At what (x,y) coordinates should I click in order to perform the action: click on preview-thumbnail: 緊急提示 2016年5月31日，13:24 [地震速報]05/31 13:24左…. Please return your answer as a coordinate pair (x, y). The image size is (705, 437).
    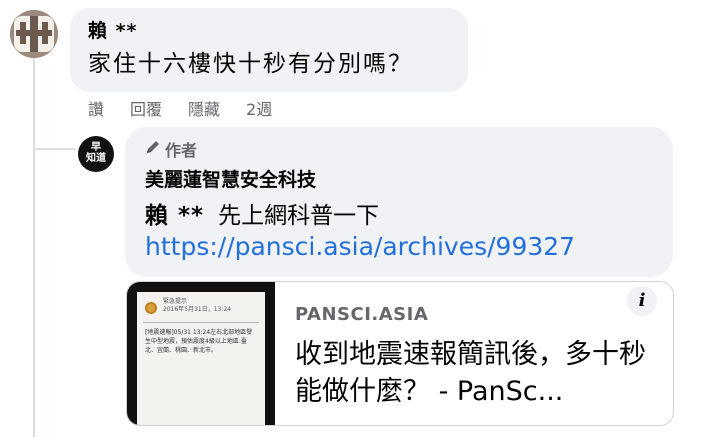
    Looking at the image, I should click on (201, 353).